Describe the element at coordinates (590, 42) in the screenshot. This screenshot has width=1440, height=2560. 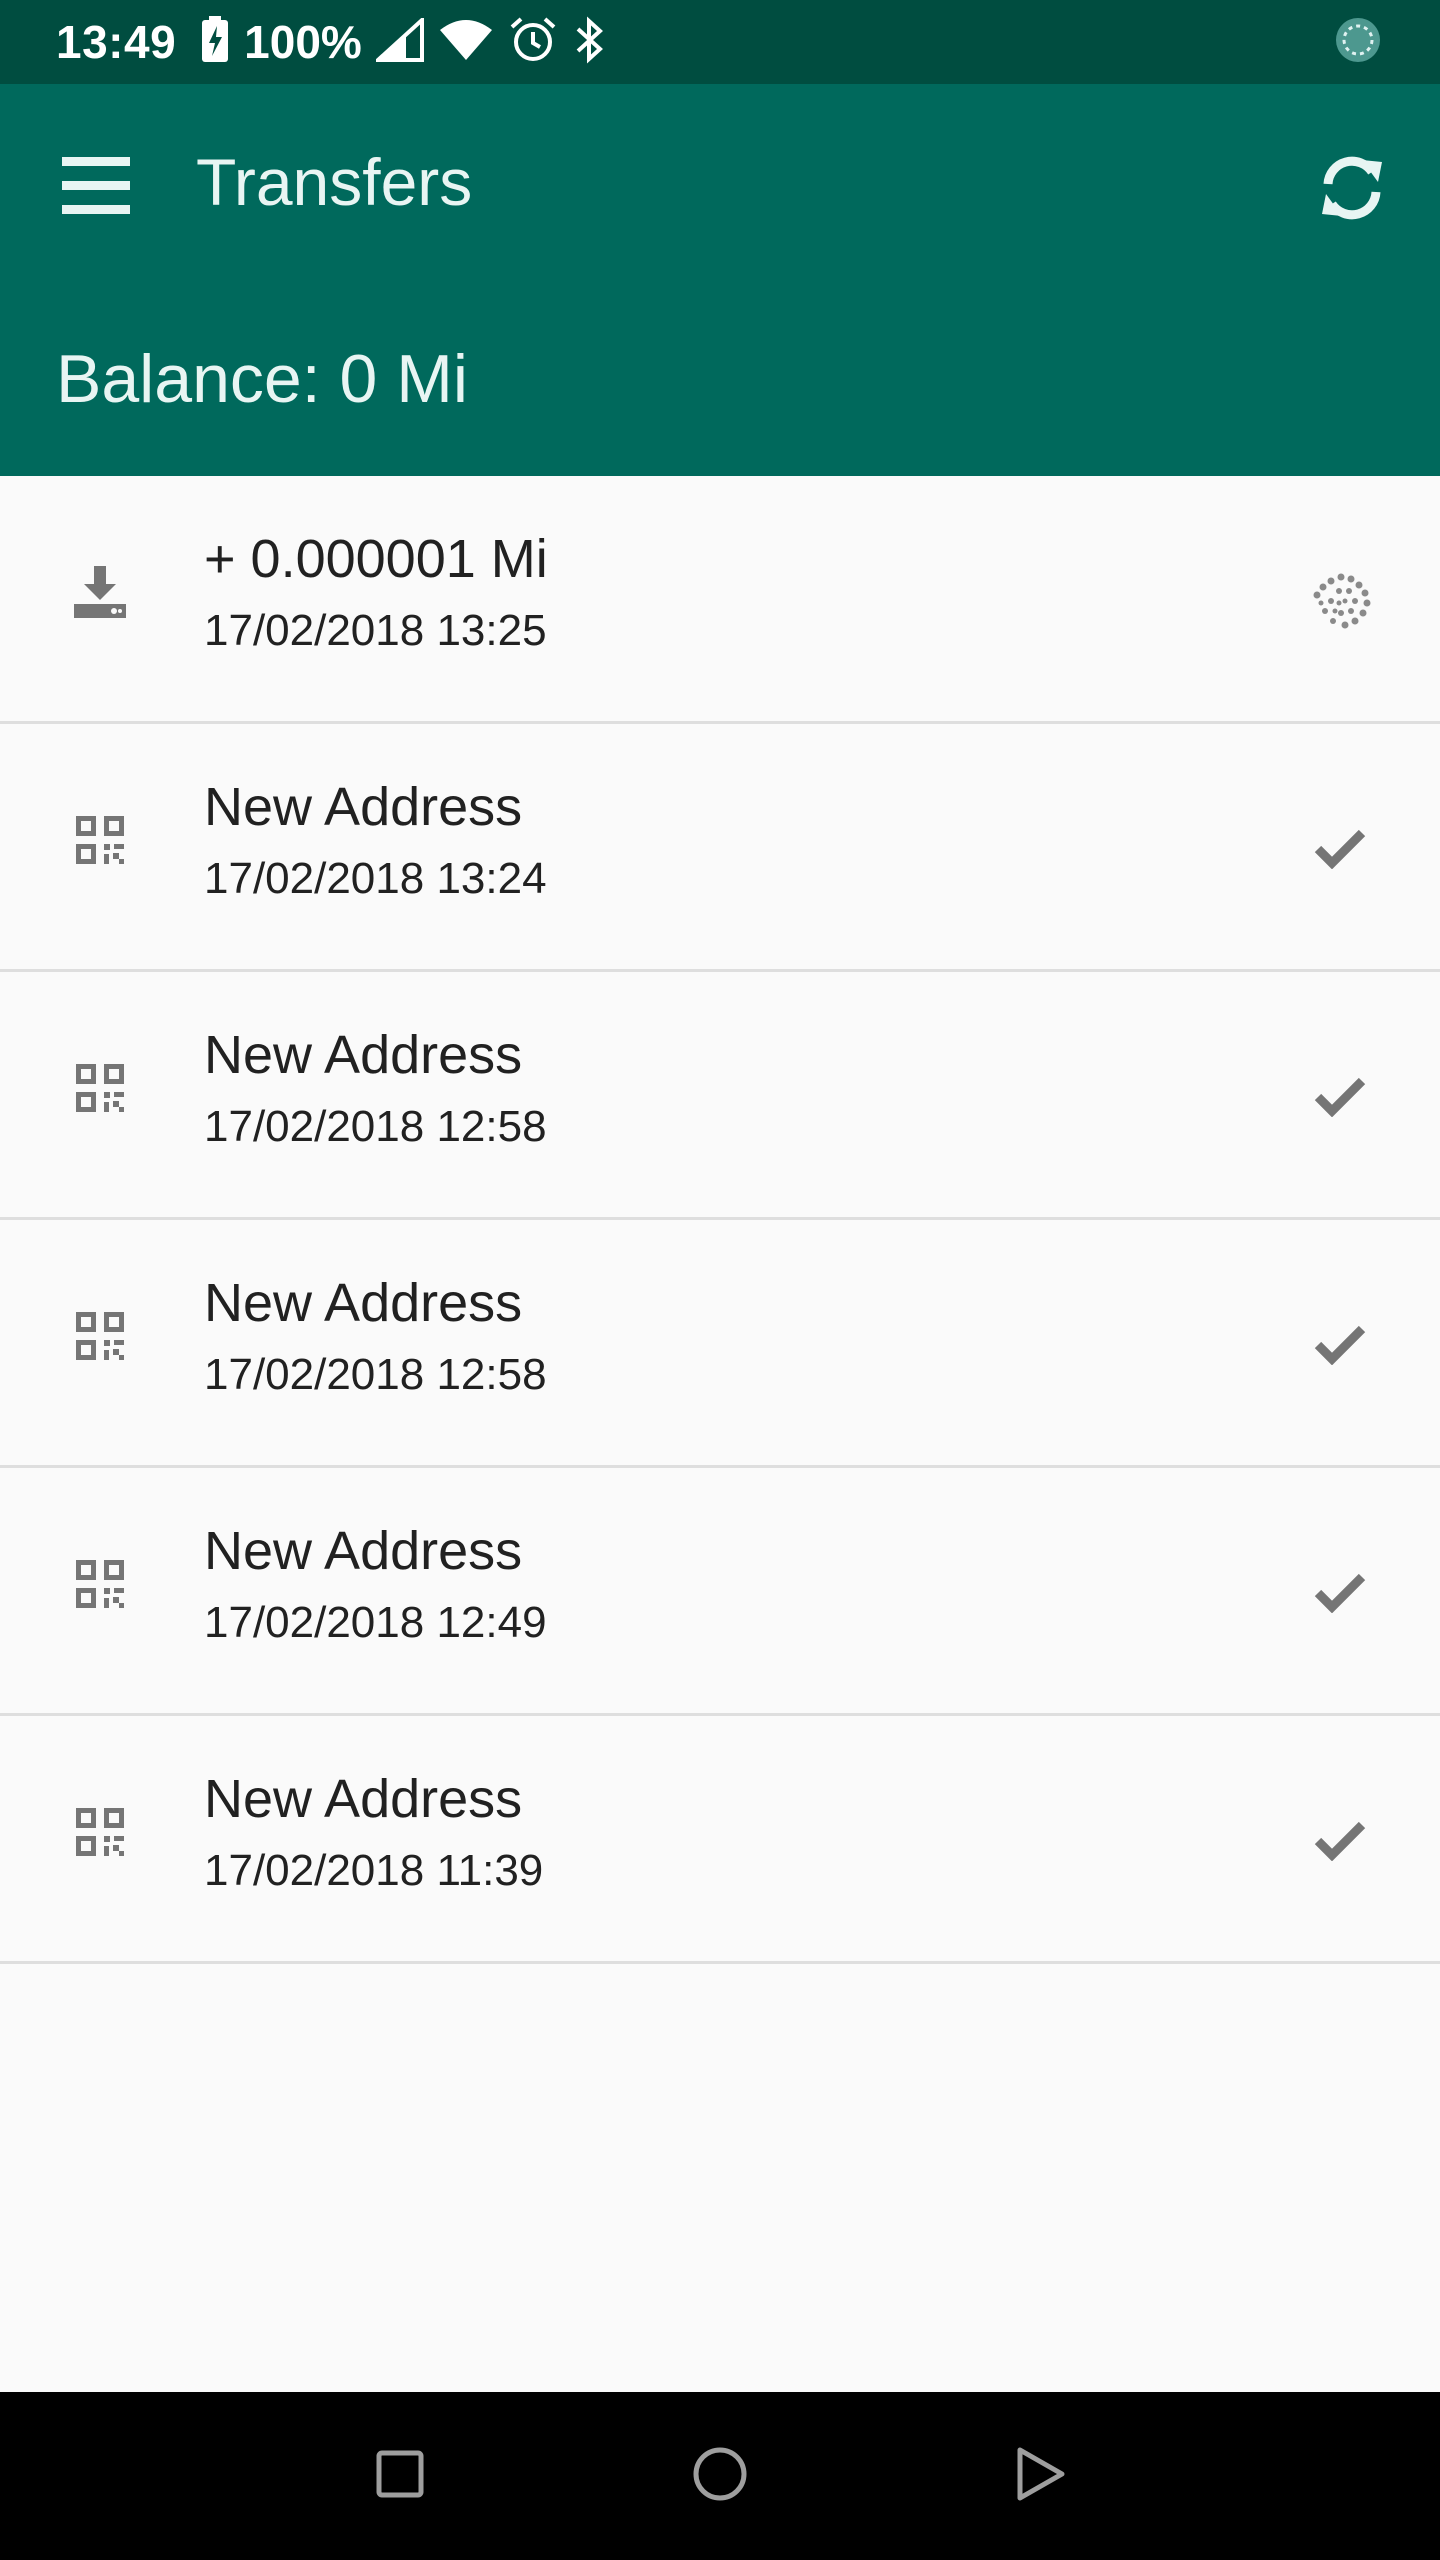
I see `bluetooth-icon` at that location.